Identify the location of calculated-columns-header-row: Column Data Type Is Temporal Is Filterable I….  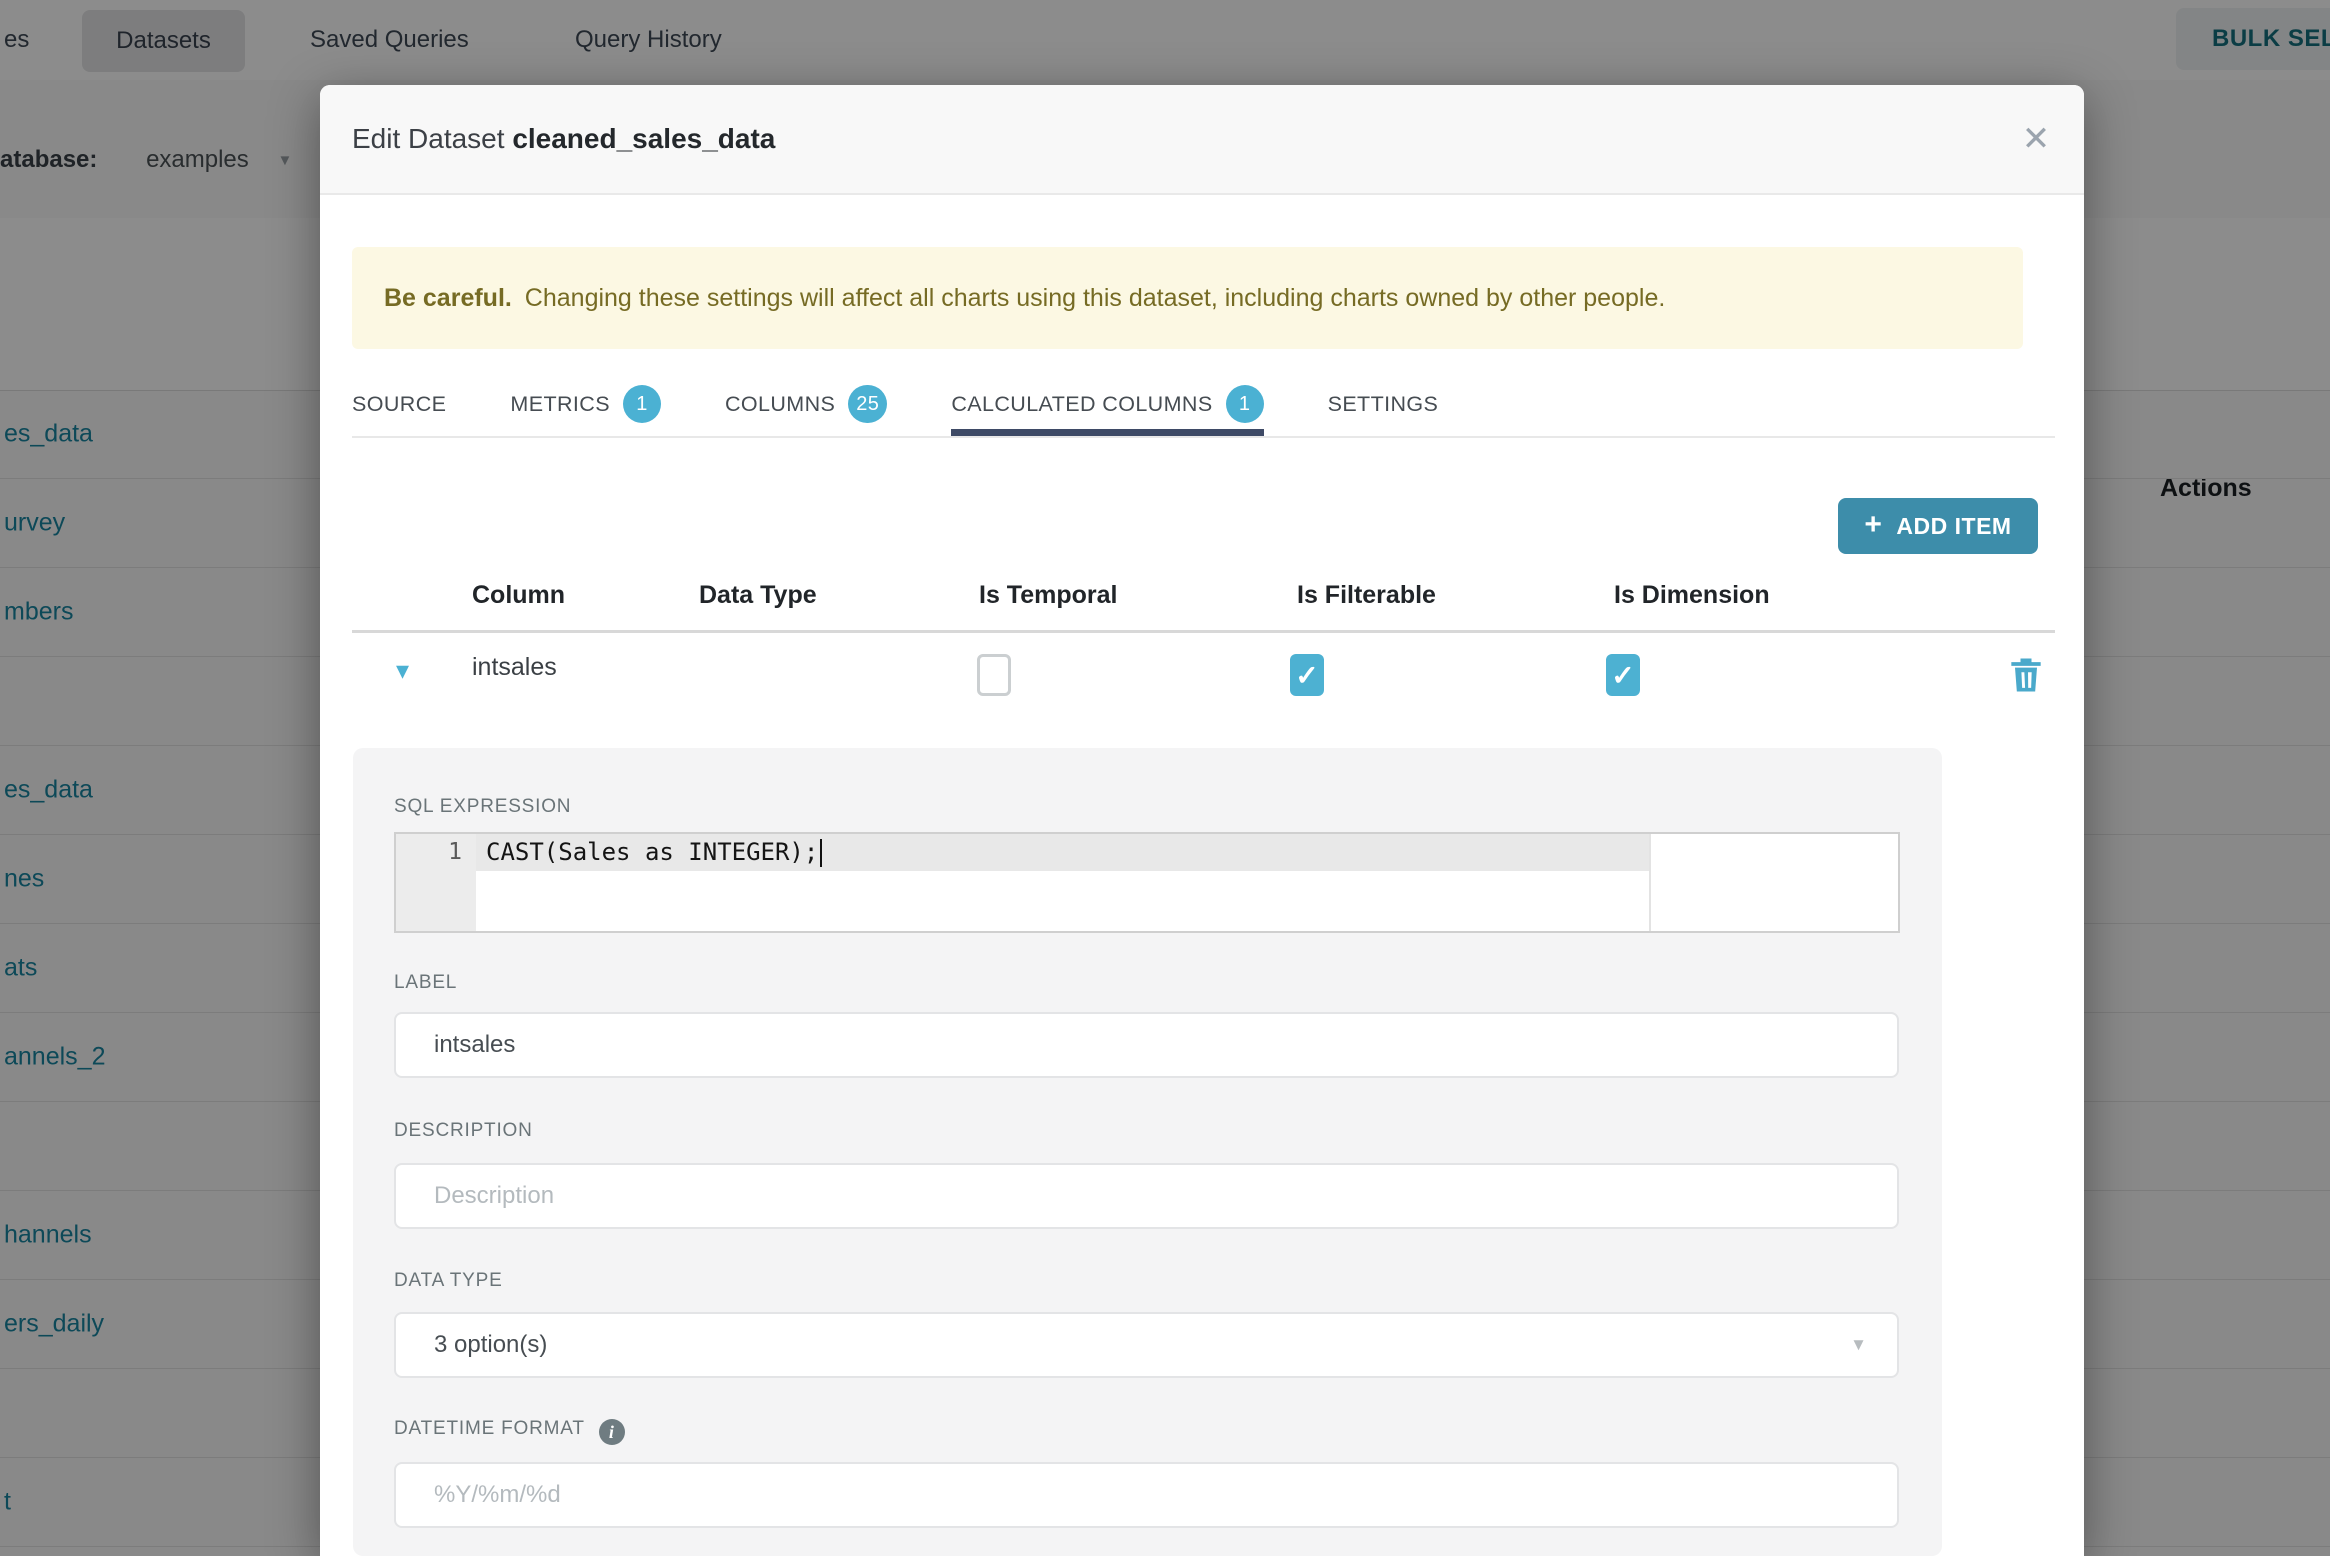
(1203, 598).